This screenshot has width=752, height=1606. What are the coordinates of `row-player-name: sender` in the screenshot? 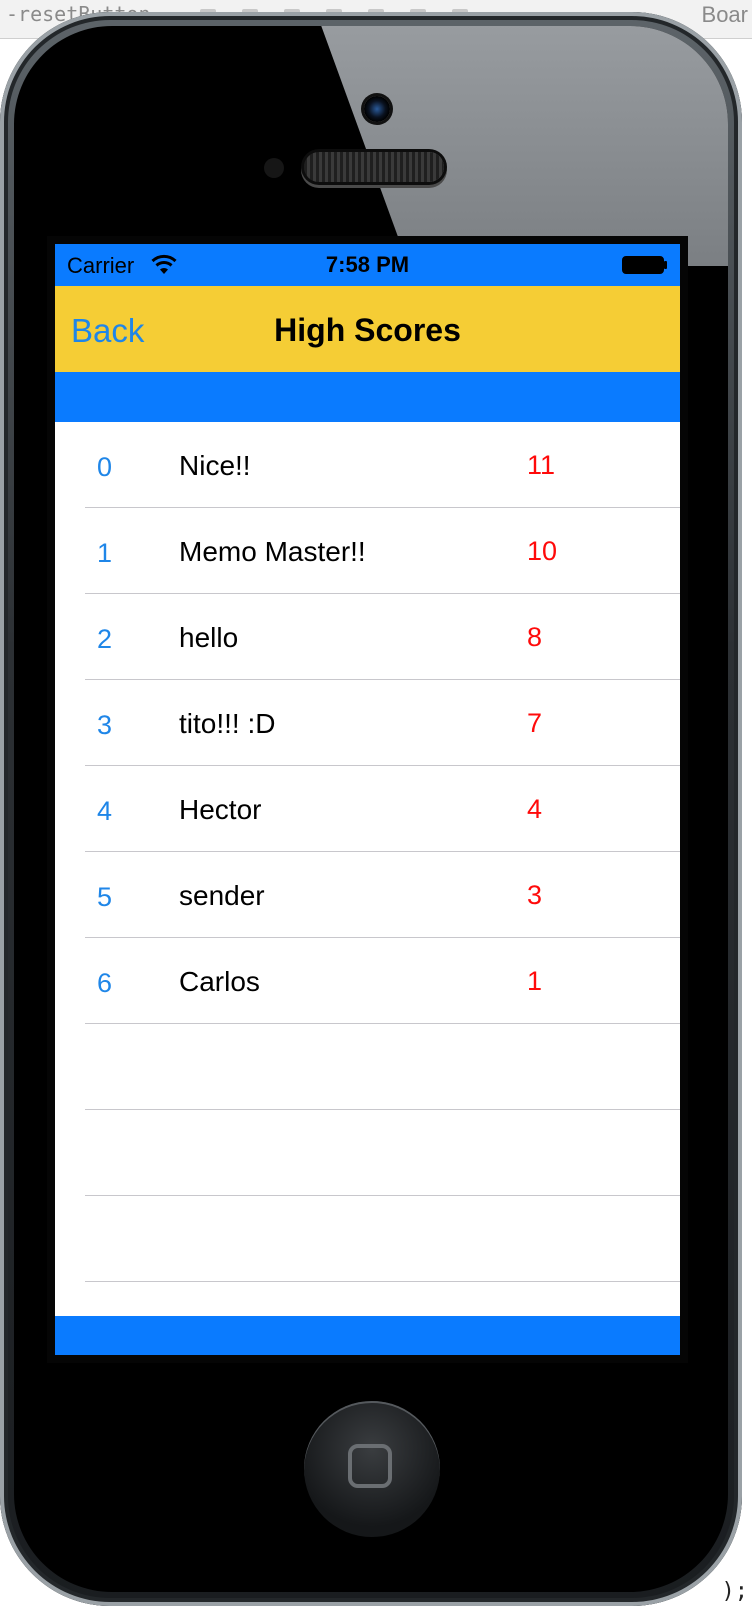 It's located at (222, 895).